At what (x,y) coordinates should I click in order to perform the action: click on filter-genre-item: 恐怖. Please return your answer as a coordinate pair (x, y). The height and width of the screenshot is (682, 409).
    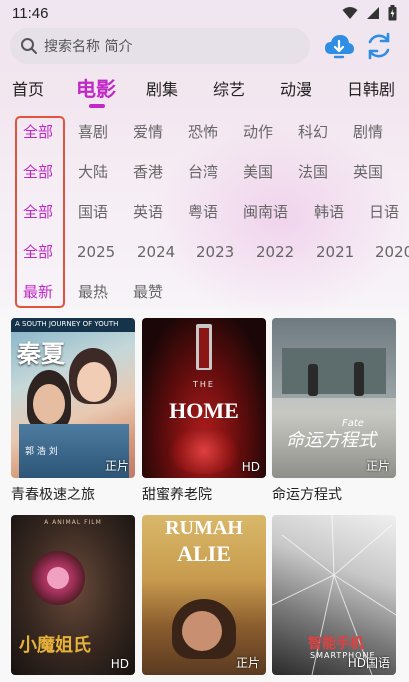
    Looking at the image, I should click on (203, 132).